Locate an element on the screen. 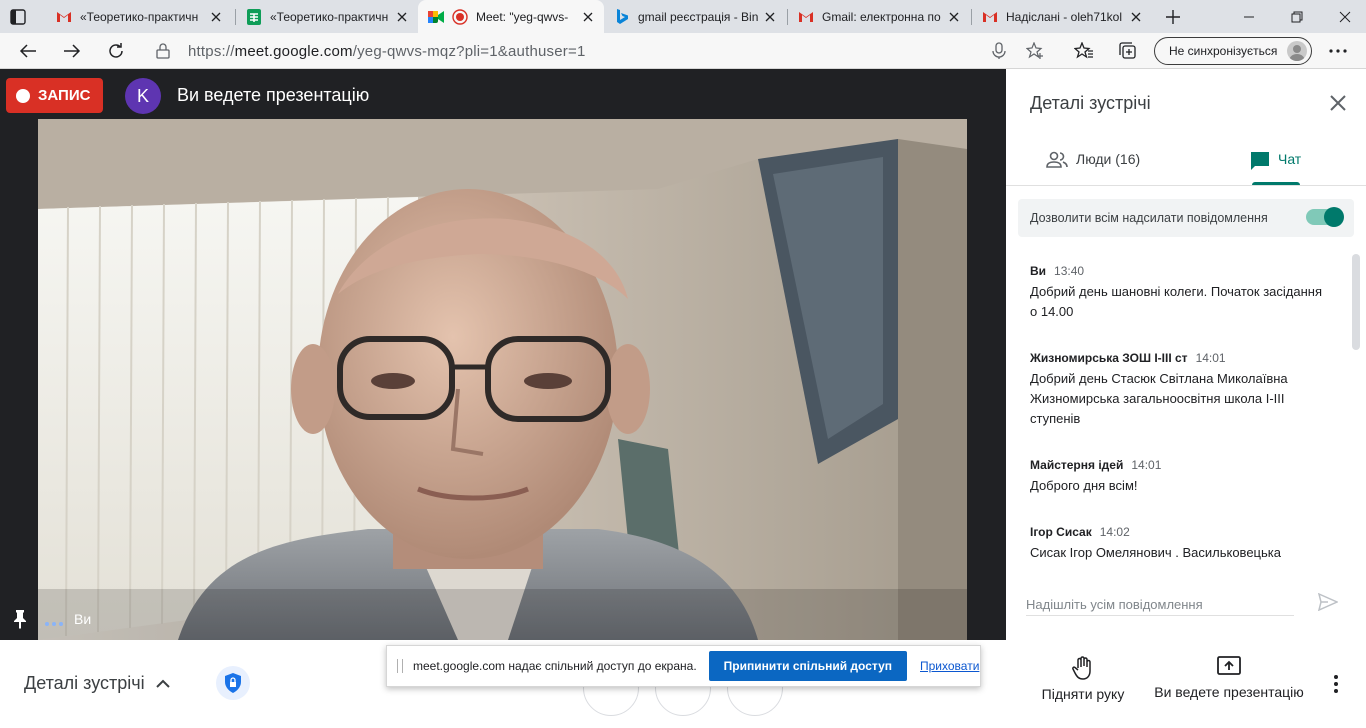 This screenshot has height=728, width=1366. more-options-icon is located at coordinates (1336, 684).